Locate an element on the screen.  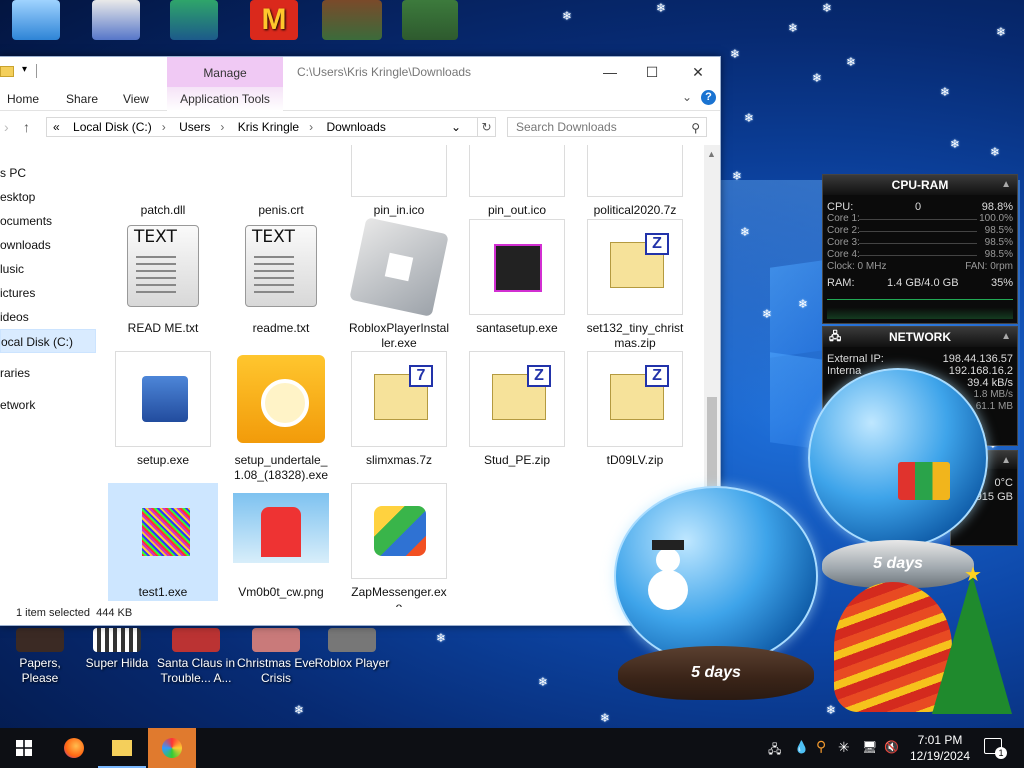
desktop-icon-christmas-eve-crisis: Christmas Eve Crisis is located at coordinates (276, 657).